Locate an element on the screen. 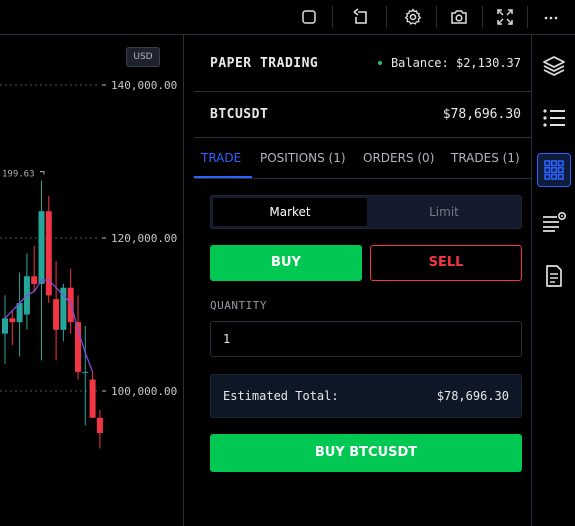 The image size is (575, 526). high-price-label: 199.63 is located at coordinates (18, 175).